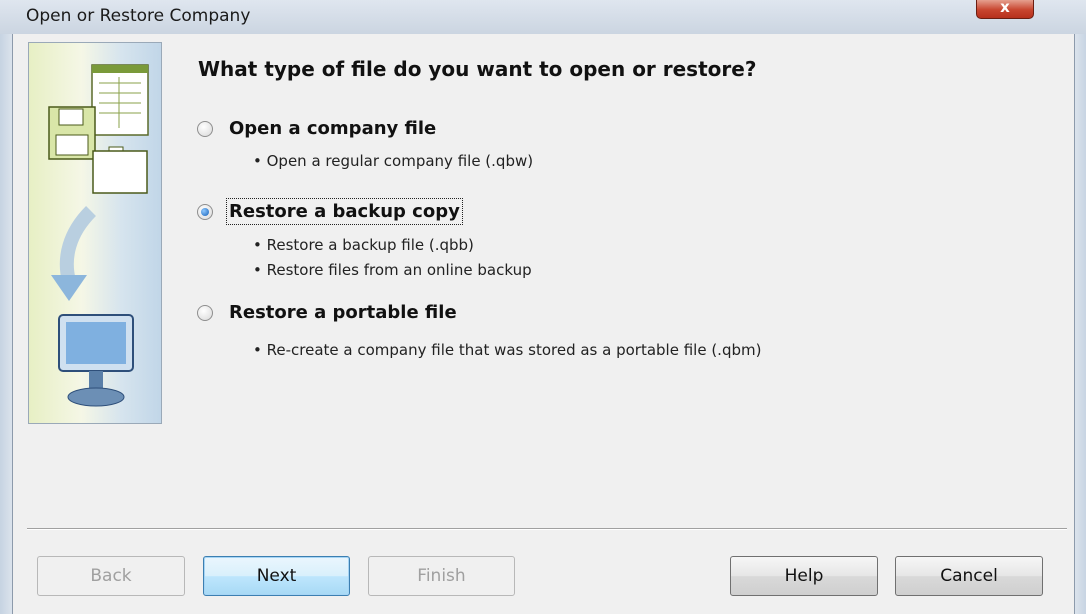 This screenshot has height=614, width=1086. What do you see at coordinates (205, 211) in the screenshot?
I see `radio-restore-backup-copy` at bounding box center [205, 211].